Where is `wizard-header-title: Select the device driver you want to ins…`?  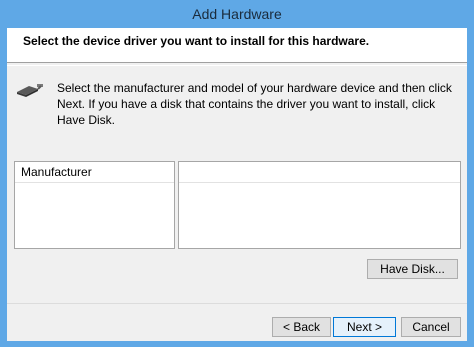
wizard-header-title: Select the device driver you want to ins… is located at coordinates (196, 41).